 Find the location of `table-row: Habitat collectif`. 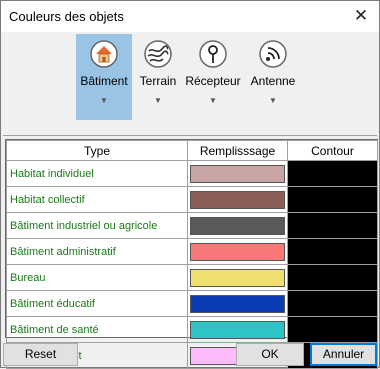

table-row: Habitat collectif is located at coordinates (192, 199).